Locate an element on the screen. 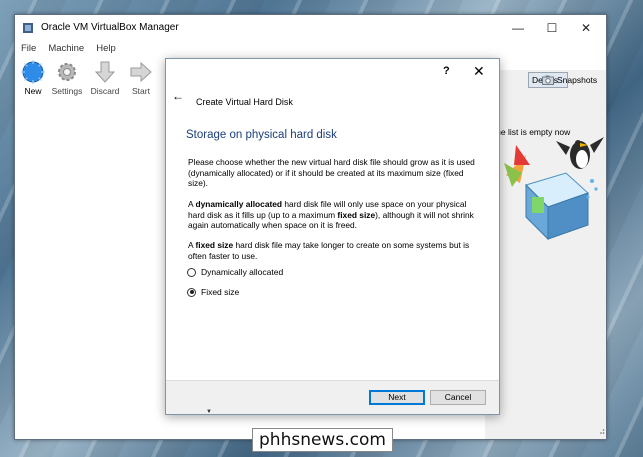  tab-snapshots: Snapshots is located at coordinates (569, 80).